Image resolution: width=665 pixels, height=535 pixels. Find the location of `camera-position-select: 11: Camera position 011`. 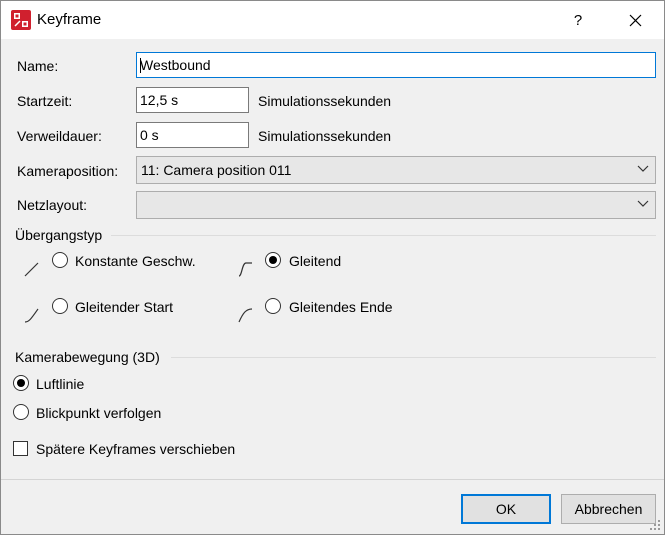

camera-position-select: 11: Camera position 011 is located at coordinates (396, 170).